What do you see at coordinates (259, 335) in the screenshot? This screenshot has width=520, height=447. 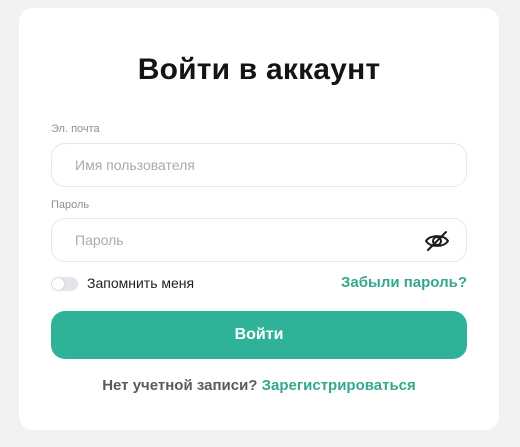 I see `login-button: Войти` at bounding box center [259, 335].